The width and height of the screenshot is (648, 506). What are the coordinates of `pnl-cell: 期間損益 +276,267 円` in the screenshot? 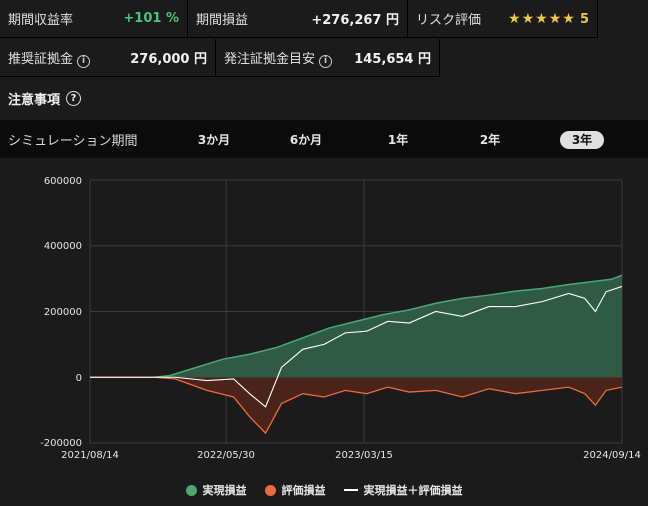 It's located at (298, 19).